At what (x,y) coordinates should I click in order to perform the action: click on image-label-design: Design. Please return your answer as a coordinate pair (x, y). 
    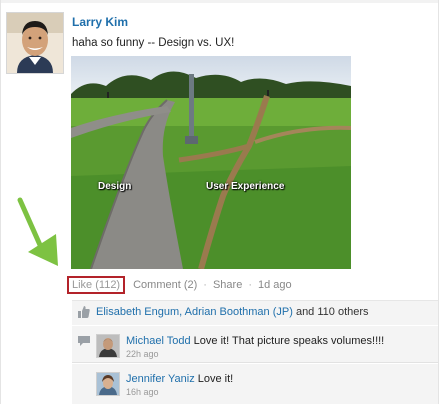
    Looking at the image, I should click on (115, 186).